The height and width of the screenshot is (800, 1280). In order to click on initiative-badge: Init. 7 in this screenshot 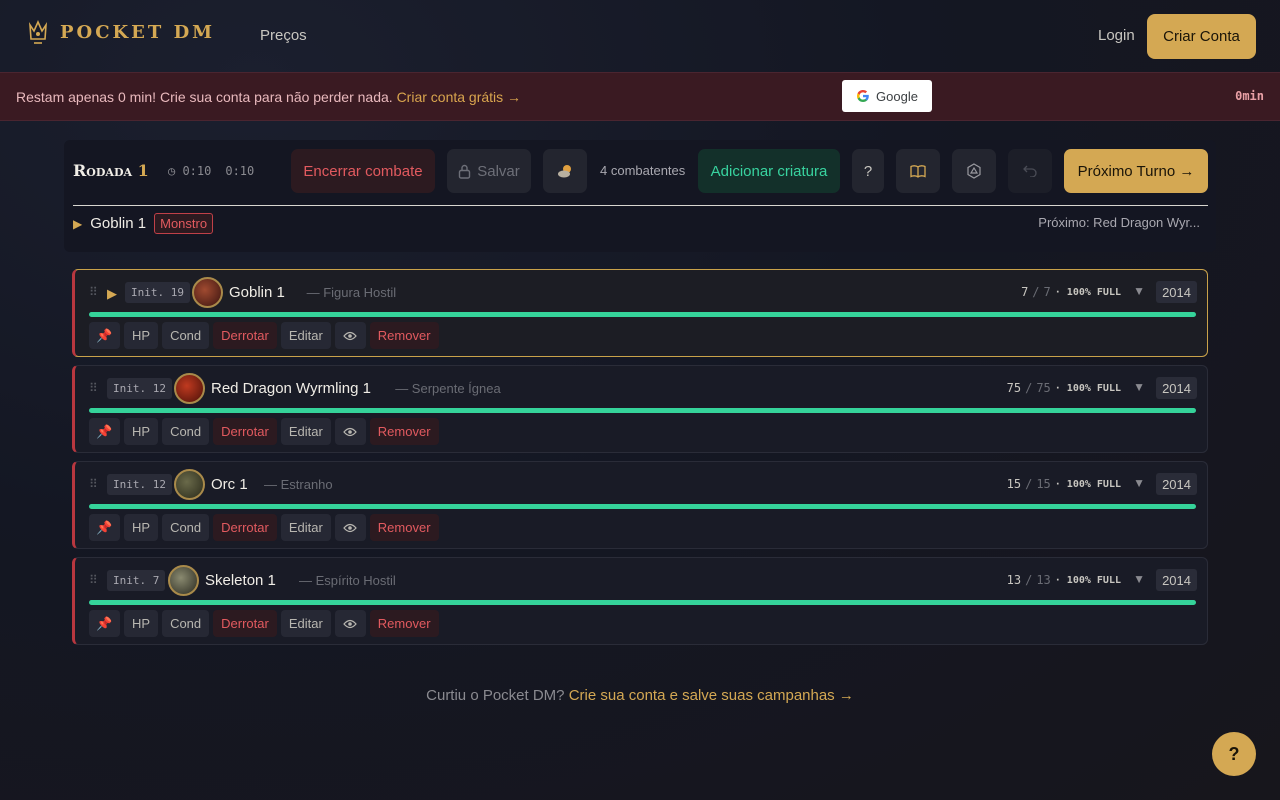, I will do `click(136, 580)`.